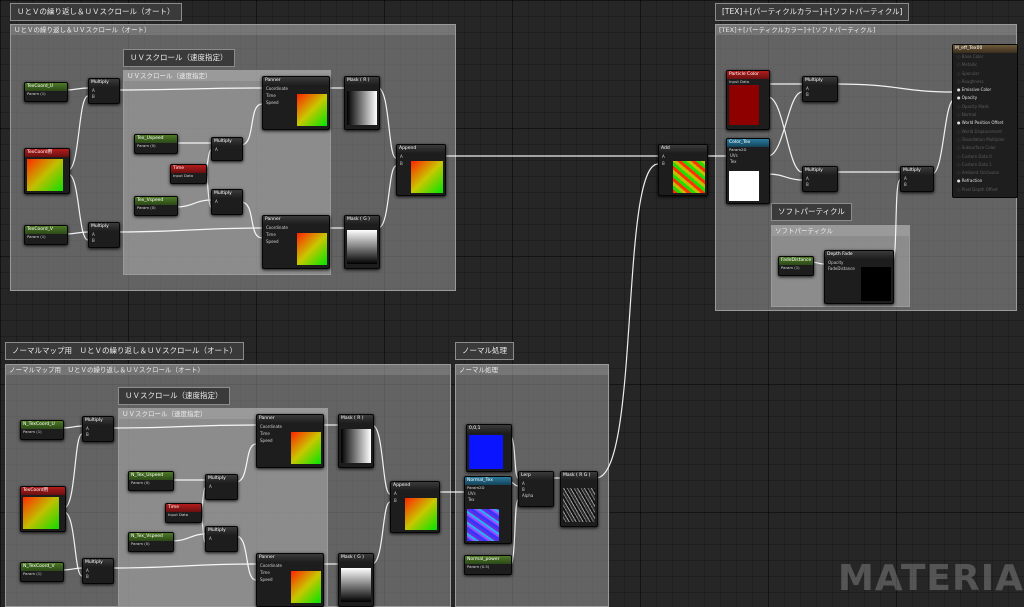 The width and height of the screenshot is (1024, 607). I want to click on result-pin: ● World Position Offset, so click(985, 123).